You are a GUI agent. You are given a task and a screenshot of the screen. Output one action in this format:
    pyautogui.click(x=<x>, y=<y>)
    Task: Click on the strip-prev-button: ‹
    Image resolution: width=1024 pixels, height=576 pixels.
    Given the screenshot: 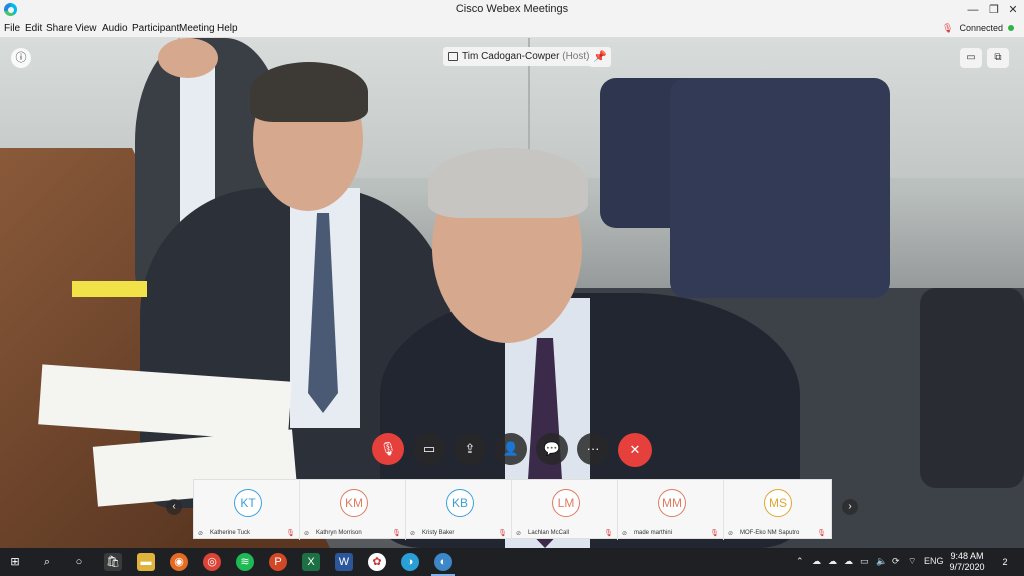 What is the action you would take?
    pyautogui.click(x=174, y=507)
    